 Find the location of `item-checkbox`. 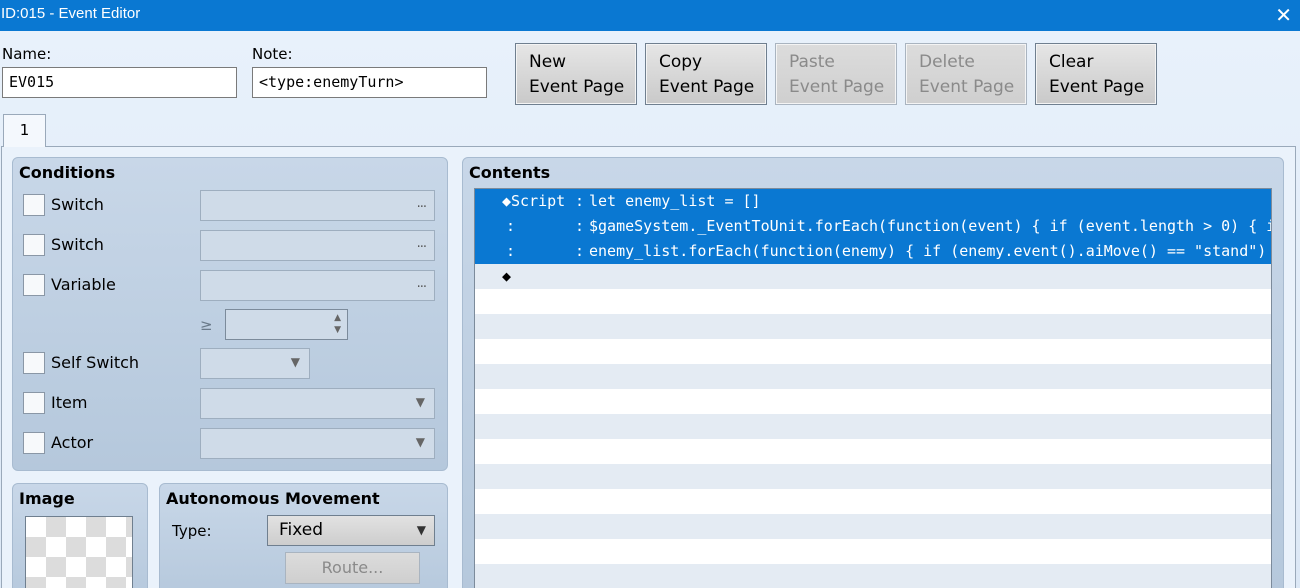

item-checkbox is located at coordinates (34, 403).